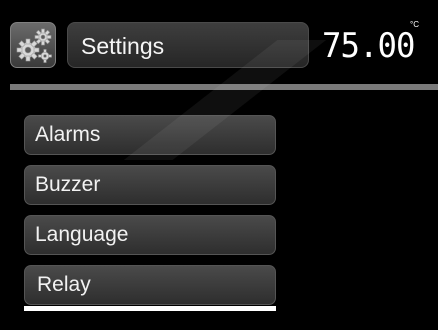 The width and height of the screenshot is (438, 330). I want to click on page-title: Settings, so click(123, 46).